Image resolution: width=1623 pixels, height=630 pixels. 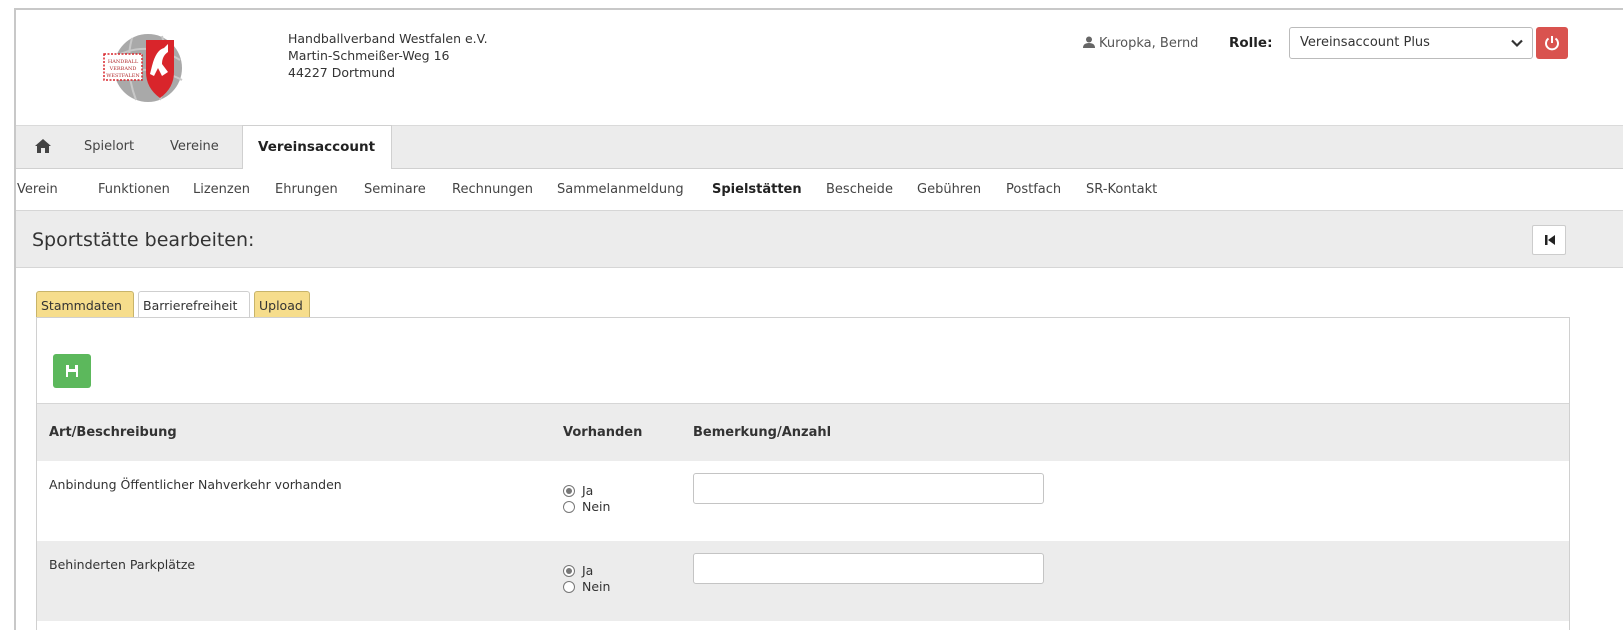 I want to click on col-header-remark: Bemerkung/Anzahl, so click(x=762, y=432).